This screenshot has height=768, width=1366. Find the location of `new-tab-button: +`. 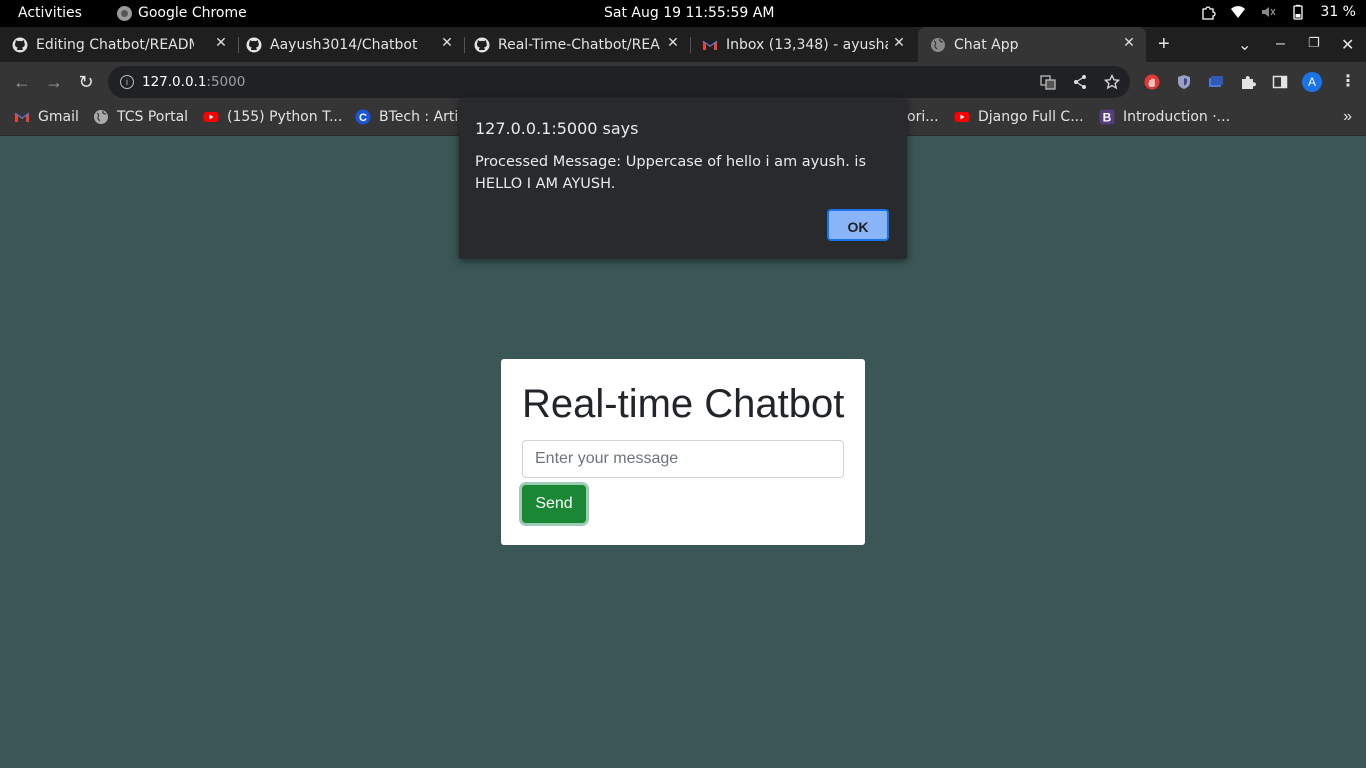

new-tab-button: + is located at coordinates (1164, 44).